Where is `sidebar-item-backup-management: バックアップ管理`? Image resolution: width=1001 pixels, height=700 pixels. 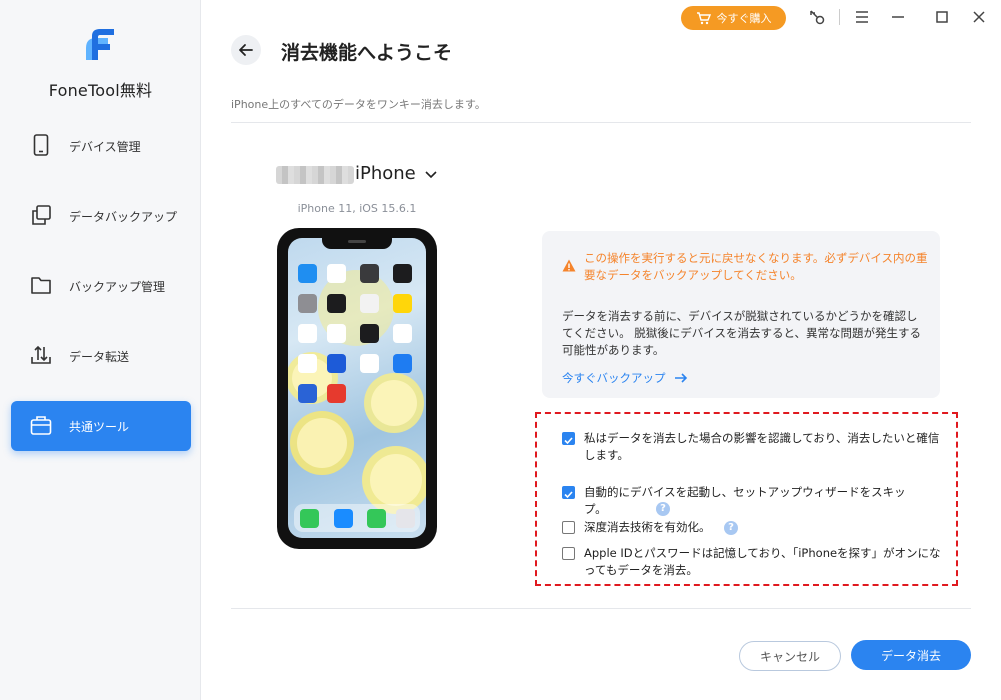 sidebar-item-backup-management: バックアップ管理 is located at coordinates (101, 286).